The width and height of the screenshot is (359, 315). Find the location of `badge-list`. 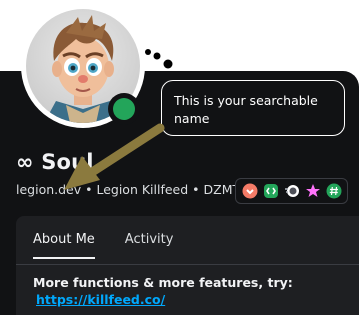

badge-list is located at coordinates (291, 191).